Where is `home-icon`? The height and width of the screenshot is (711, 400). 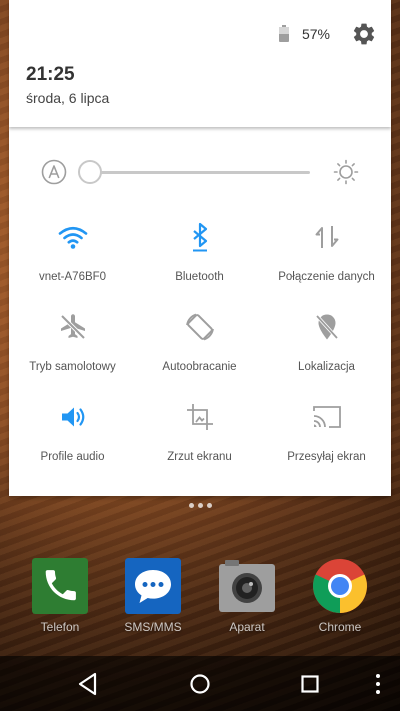 home-icon is located at coordinates (200, 684).